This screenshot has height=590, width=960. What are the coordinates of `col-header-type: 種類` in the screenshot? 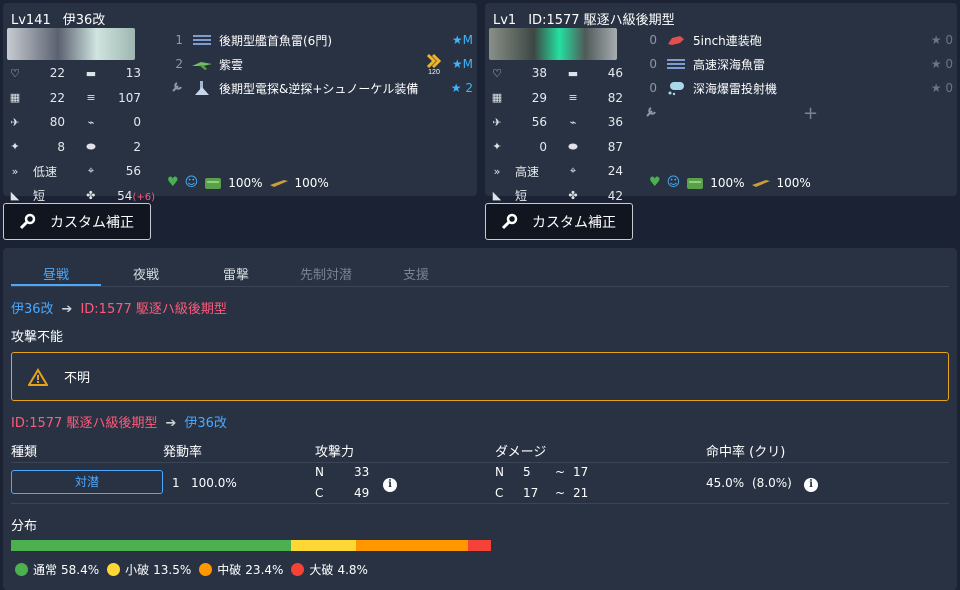 It's located at (24, 452).